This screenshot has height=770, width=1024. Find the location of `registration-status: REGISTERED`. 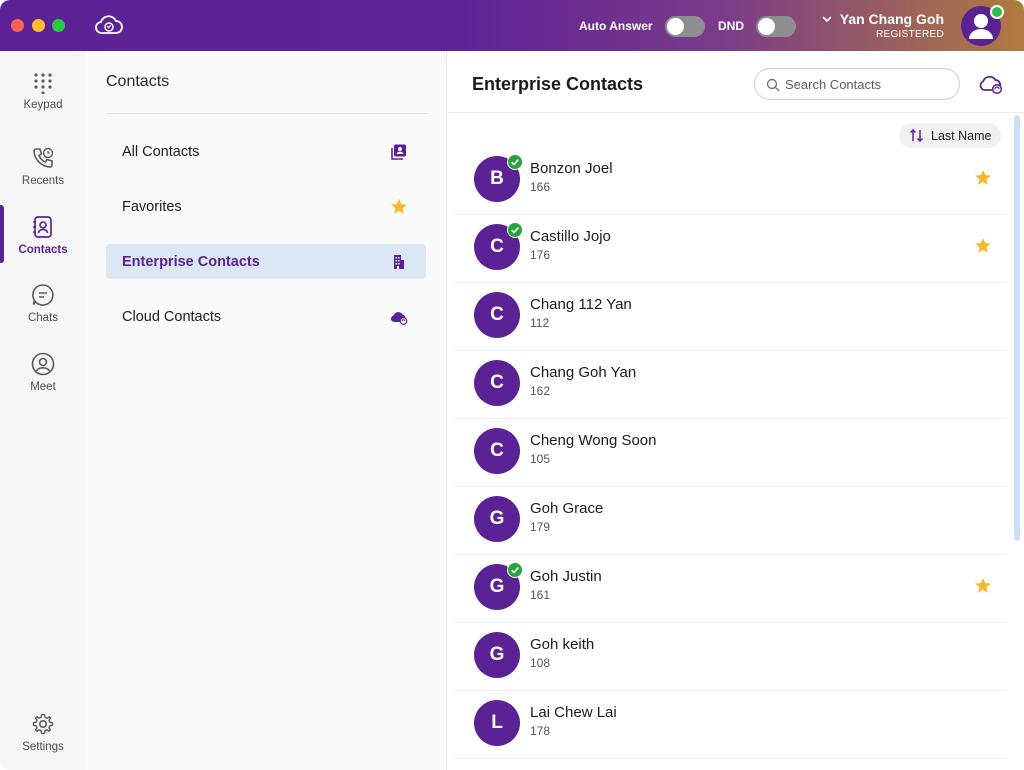

registration-status: REGISTERED is located at coordinates (909, 34).